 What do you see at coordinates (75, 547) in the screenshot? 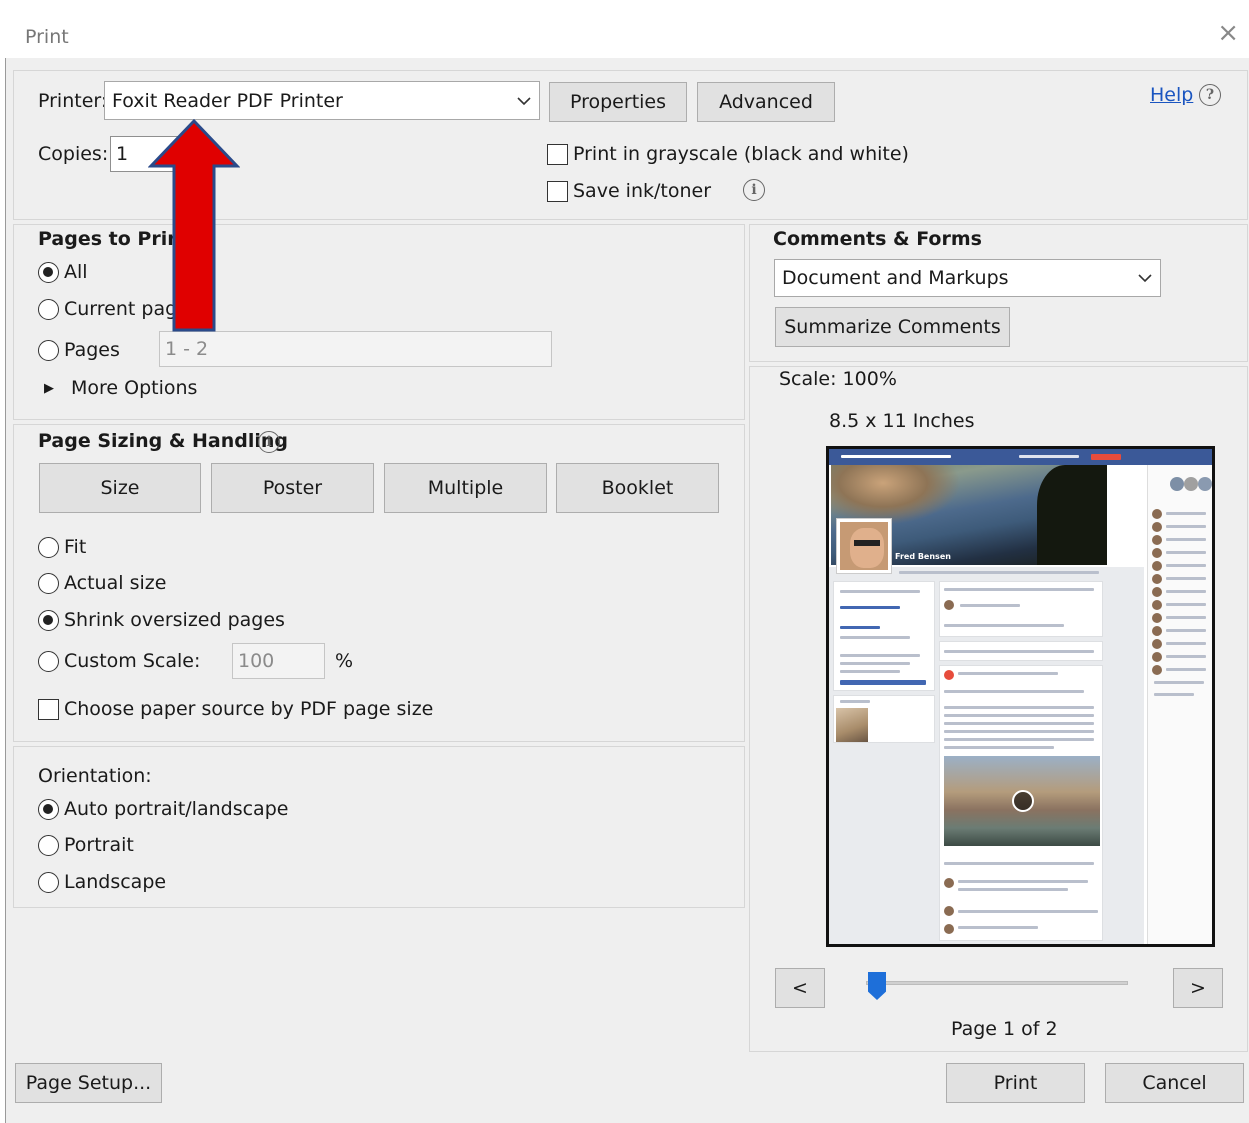
I see `radio-fit-label: Fit` at bounding box center [75, 547].